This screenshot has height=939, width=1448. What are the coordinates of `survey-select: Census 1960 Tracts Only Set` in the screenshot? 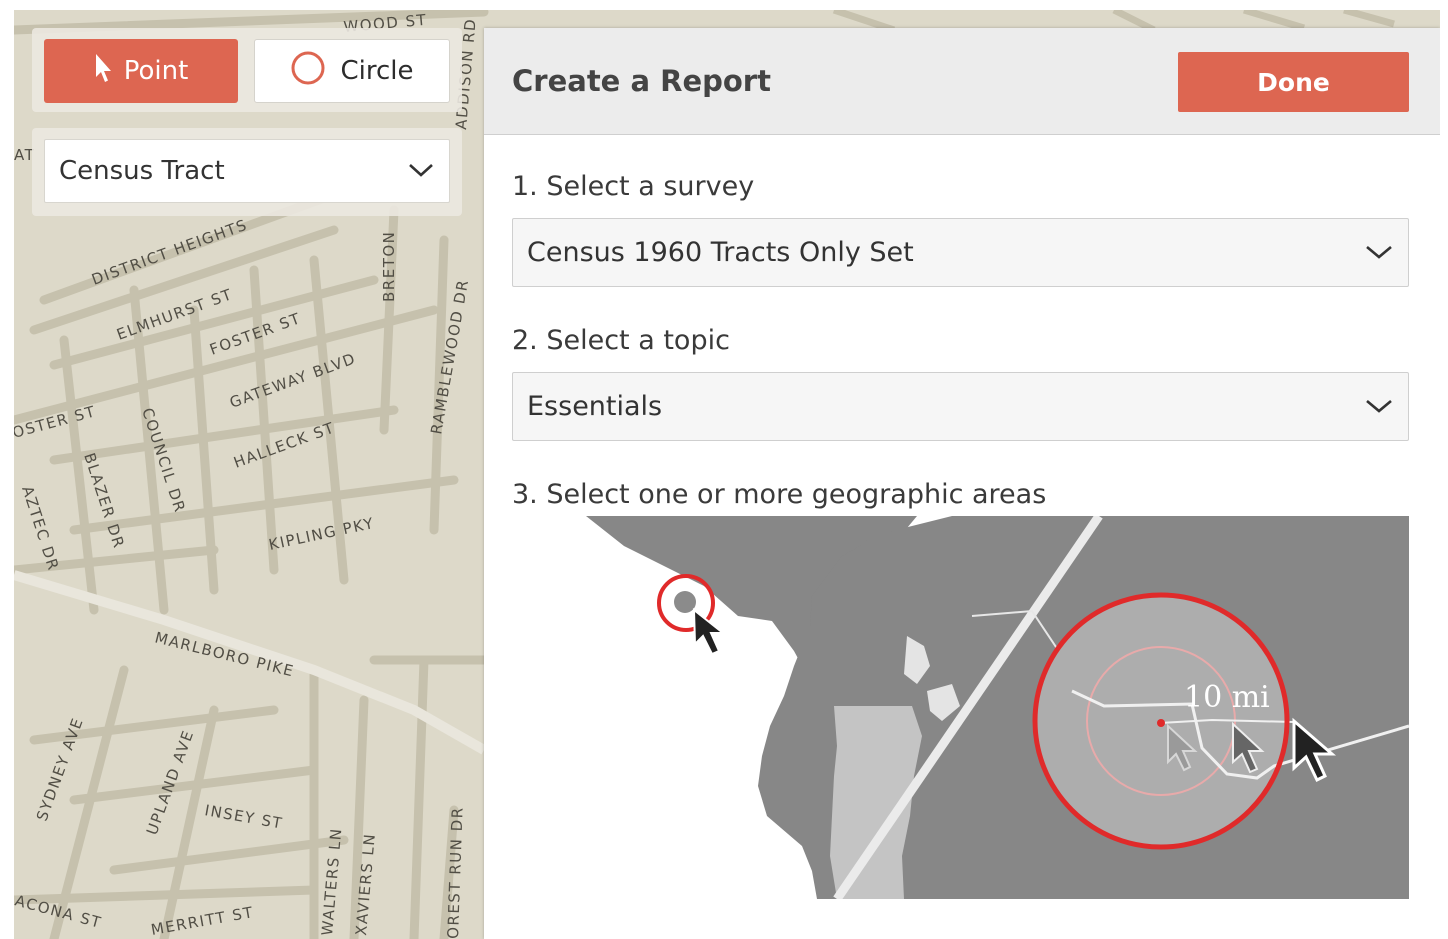 It's located at (960, 252).